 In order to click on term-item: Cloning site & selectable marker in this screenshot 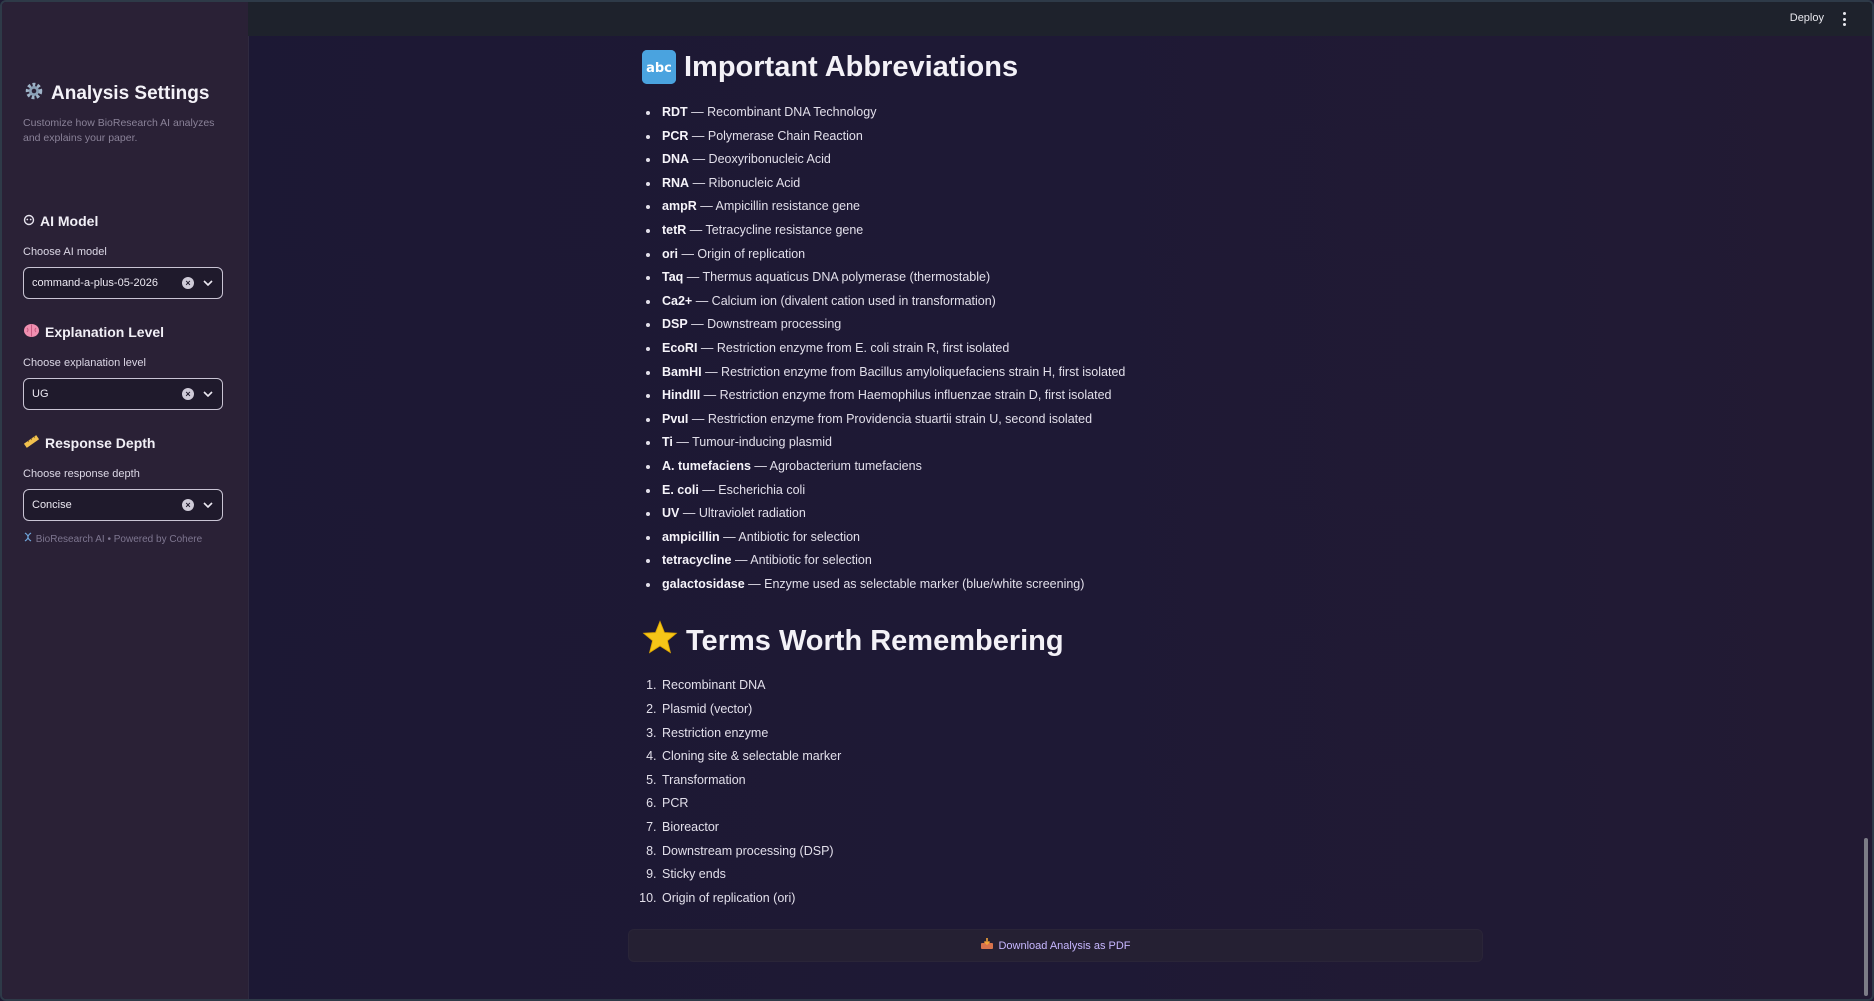, I will do `click(1071, 757)`.